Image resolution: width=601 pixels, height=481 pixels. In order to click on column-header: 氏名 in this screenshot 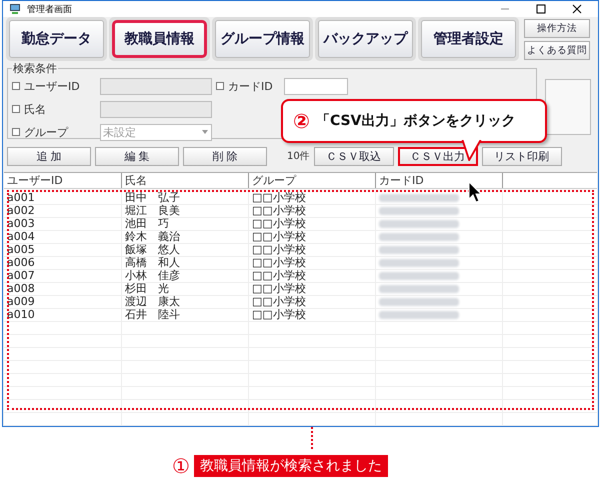, I will do `click(185, 180)`.